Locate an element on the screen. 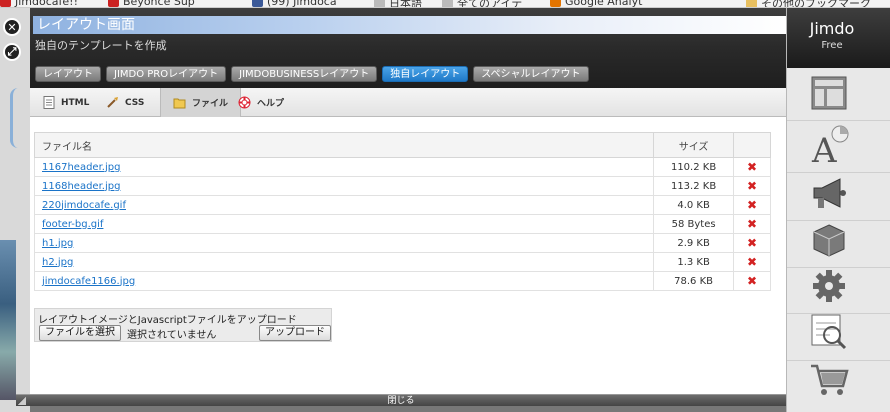 Image resolution: width=890 pixels, height=412 pixels. rail-divider is located at coordinates (838, 120).